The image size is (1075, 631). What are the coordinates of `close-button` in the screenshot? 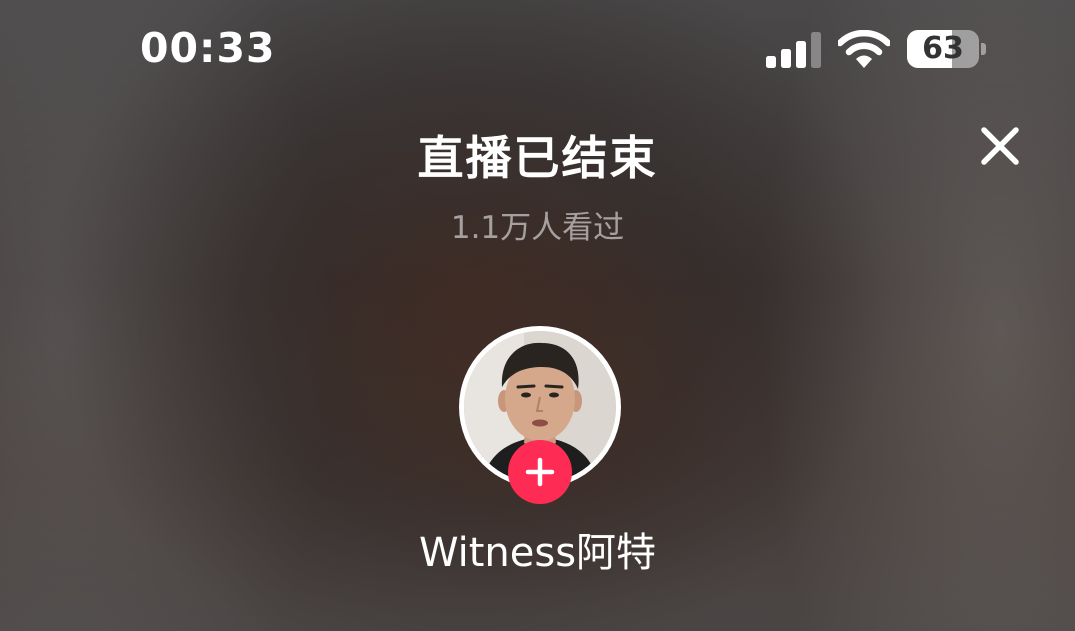 It's located at (1000, 146).